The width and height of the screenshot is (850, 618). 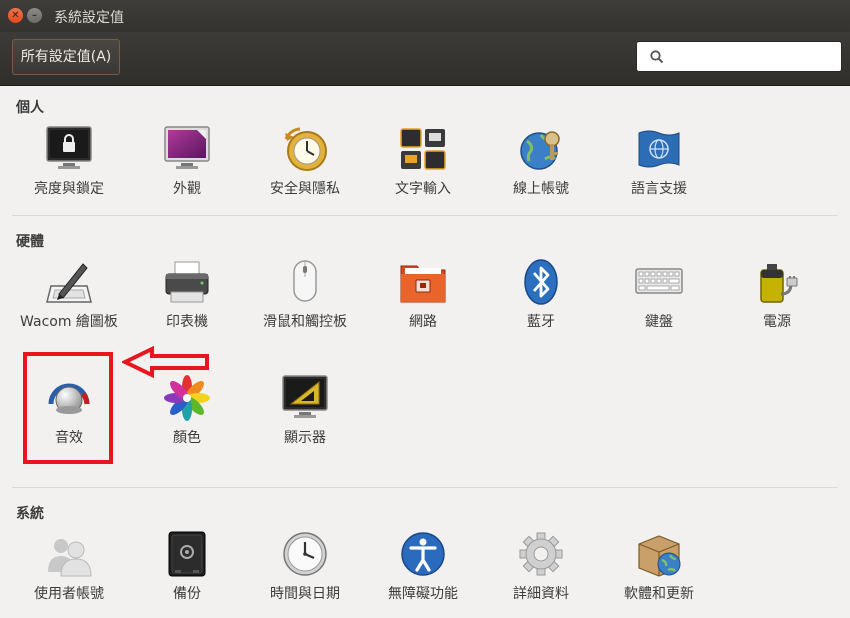 I want to click on item-security-privacy: 安全與隱私, so click(x=305, y=165).